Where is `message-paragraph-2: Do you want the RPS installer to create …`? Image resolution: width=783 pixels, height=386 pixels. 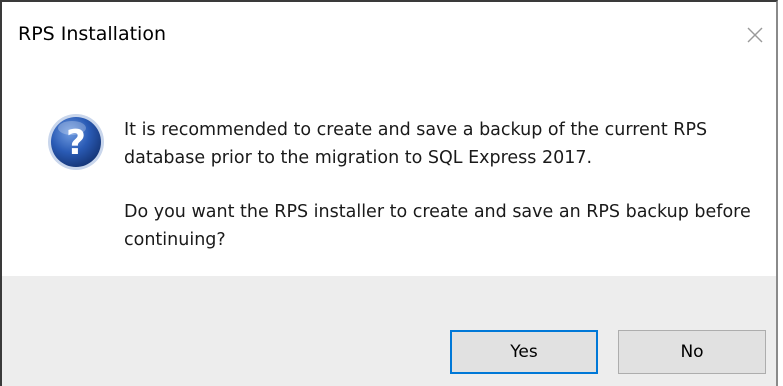
message-paragraph-2: Do you want the RPS installer to create … is located at coordinates (437, 226).